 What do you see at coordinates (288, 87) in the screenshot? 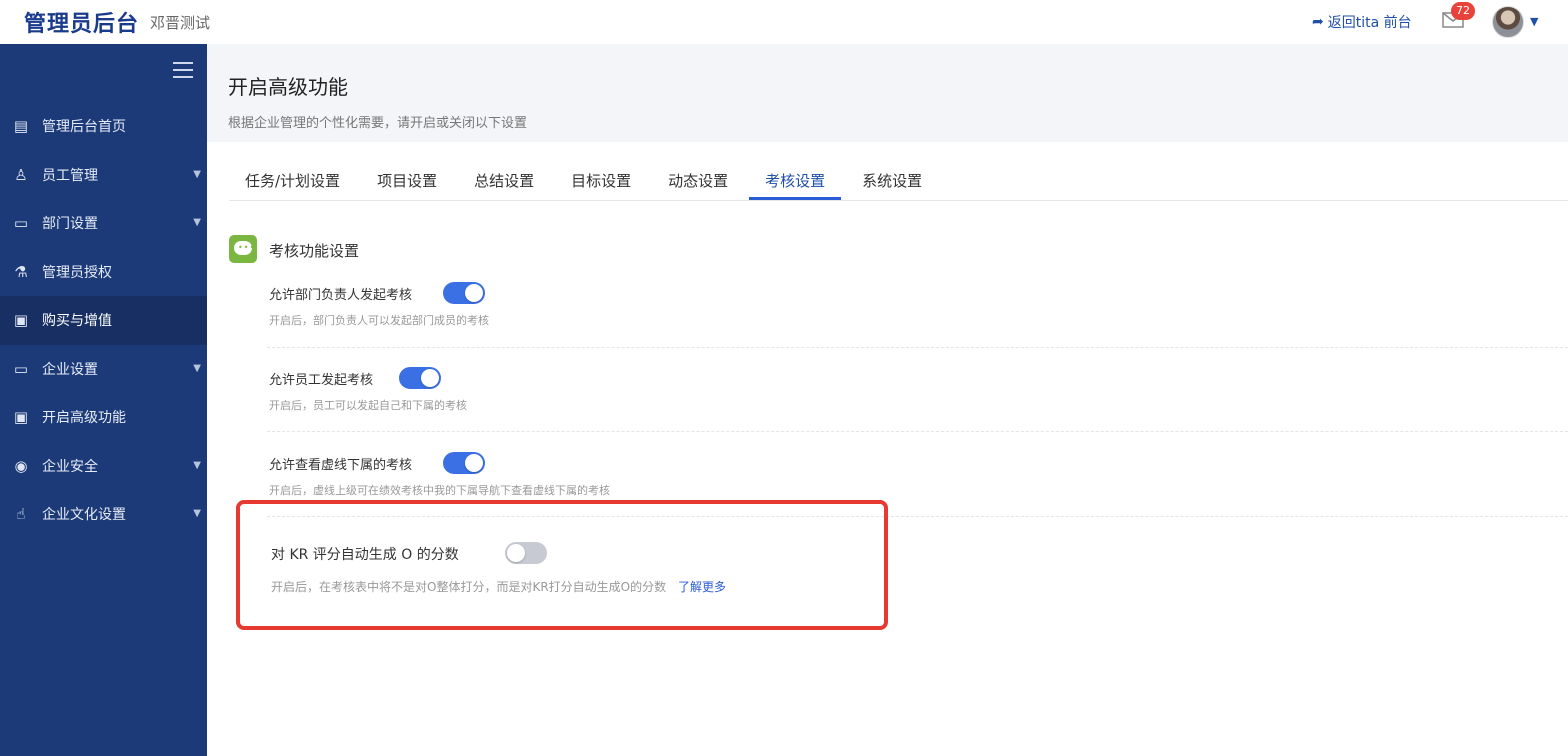
I see `page-title: 开启高级功能` at bounding box center [288, 87].